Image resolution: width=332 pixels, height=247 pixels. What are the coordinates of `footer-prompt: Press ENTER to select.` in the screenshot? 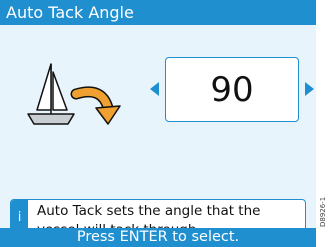 It's located at (158, 237).